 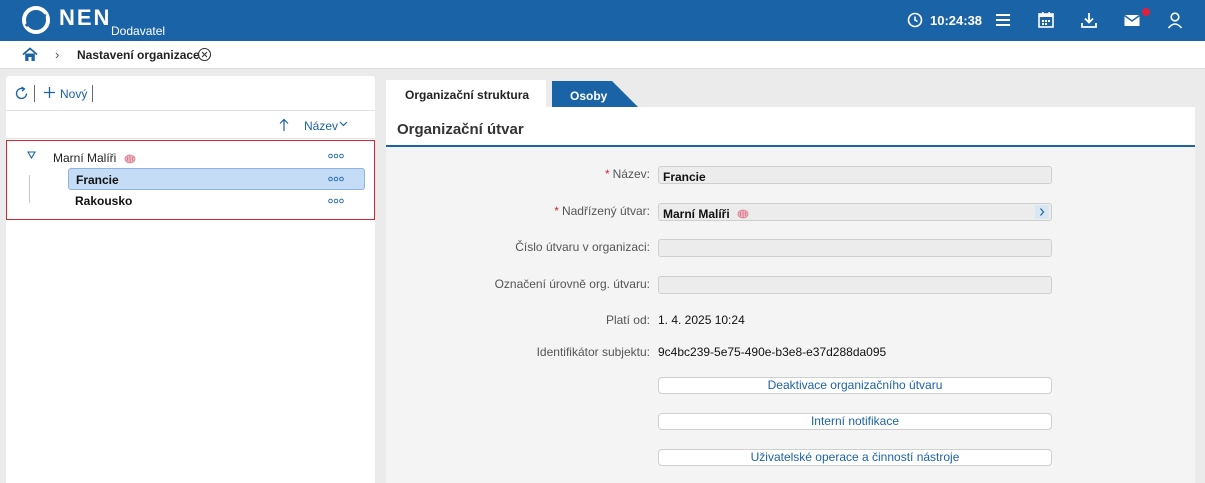 I want to click on tree-collapse-icon, so click(x=31, y=155).